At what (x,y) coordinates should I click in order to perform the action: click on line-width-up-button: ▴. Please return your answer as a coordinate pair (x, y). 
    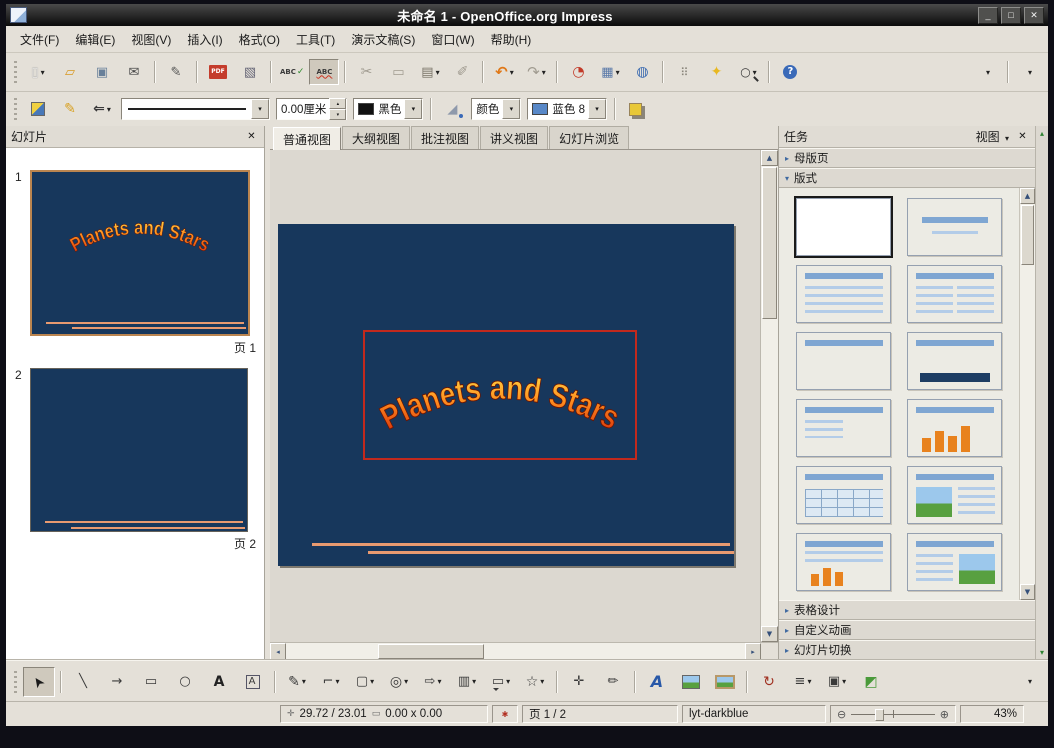
    Looking at the image, I should click on (338, 103).